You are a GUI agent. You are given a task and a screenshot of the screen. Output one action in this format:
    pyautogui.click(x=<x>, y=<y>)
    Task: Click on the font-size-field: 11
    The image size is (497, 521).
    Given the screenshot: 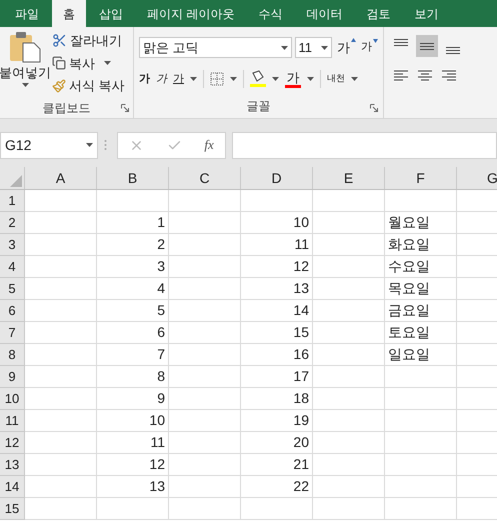 What is the action you would take?
    pyautogui.click(x=313, y=47)
    